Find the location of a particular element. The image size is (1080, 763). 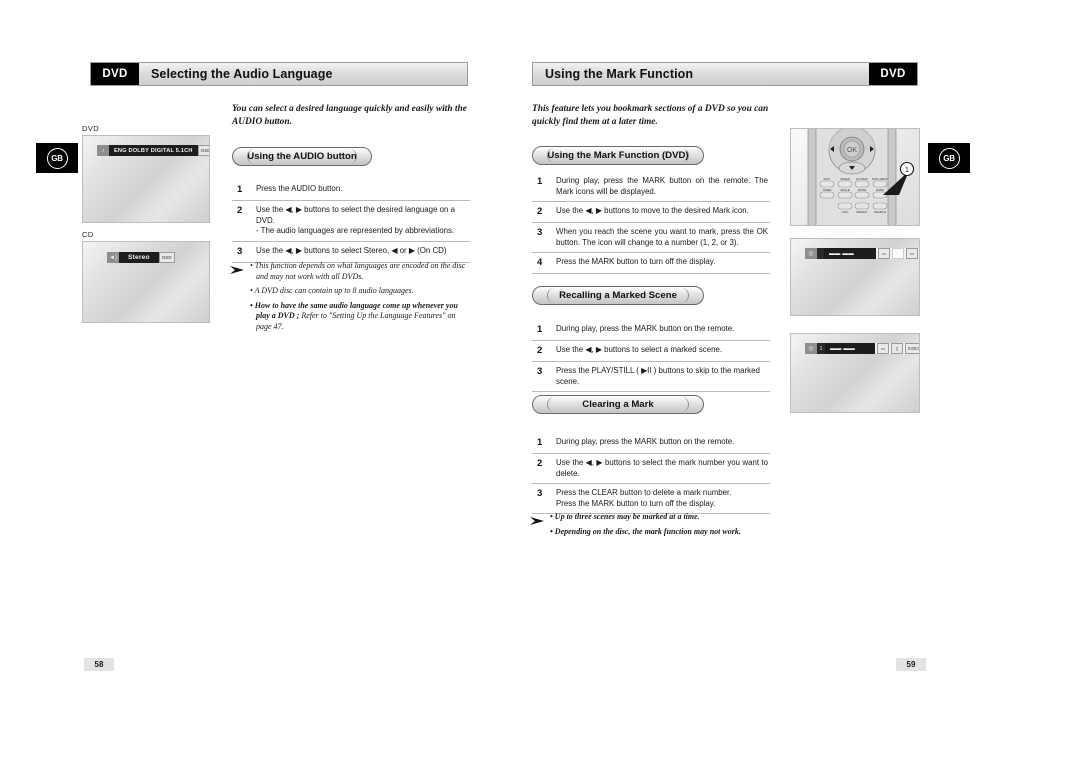

osd-cd-text: Stereo is located at coordinates (139, 257).